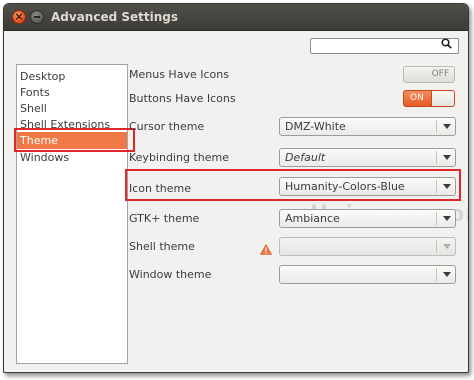 Image resolution: width=474 pixels, height=380 pixels. What do you see at coordinates (115, 17) in the screenshot?
I see `window-title: Advanced Settings` at bounding box center [115, 17].